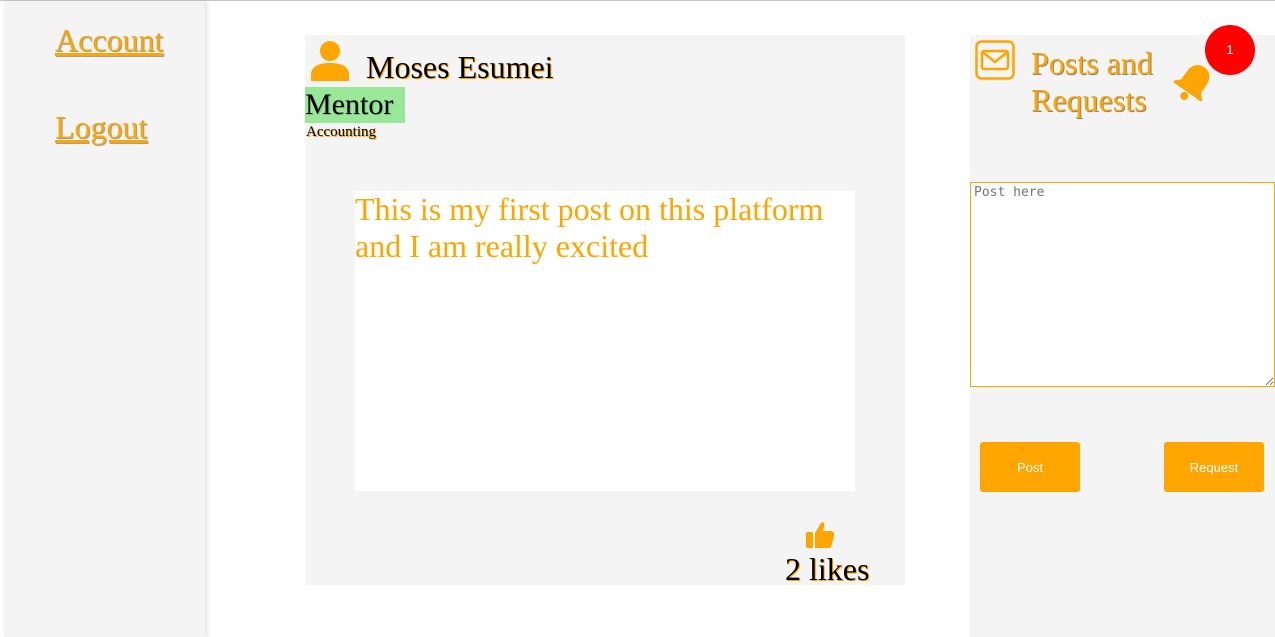  I want to click on like-count: 2 likes, so click(827, 569).